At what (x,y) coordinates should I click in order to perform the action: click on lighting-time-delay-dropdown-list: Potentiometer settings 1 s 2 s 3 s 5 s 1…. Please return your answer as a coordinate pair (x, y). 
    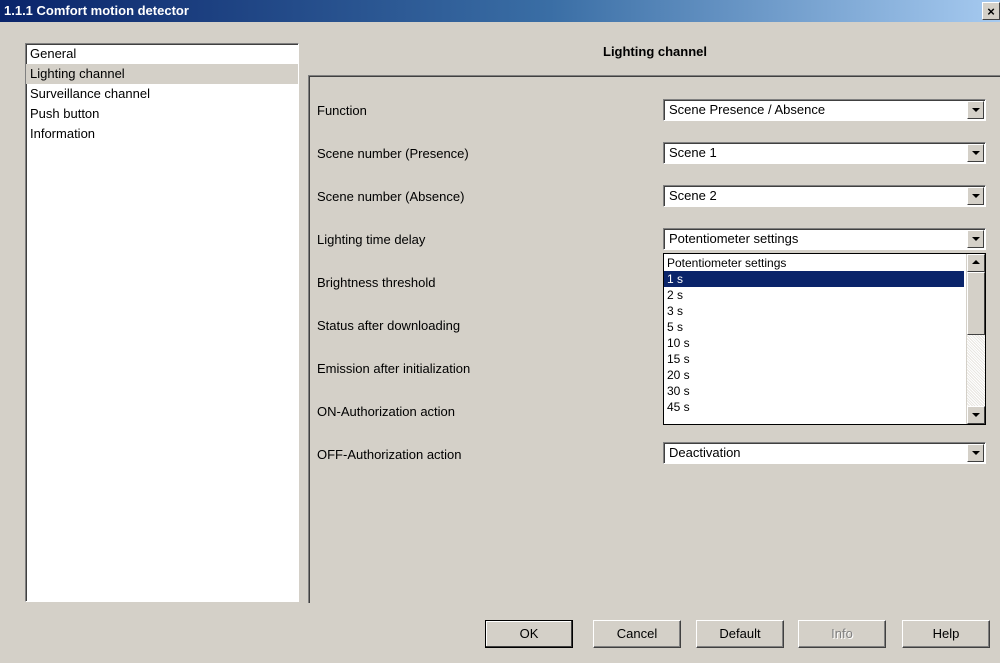
    Looking at the image, I should click on (824, 339).